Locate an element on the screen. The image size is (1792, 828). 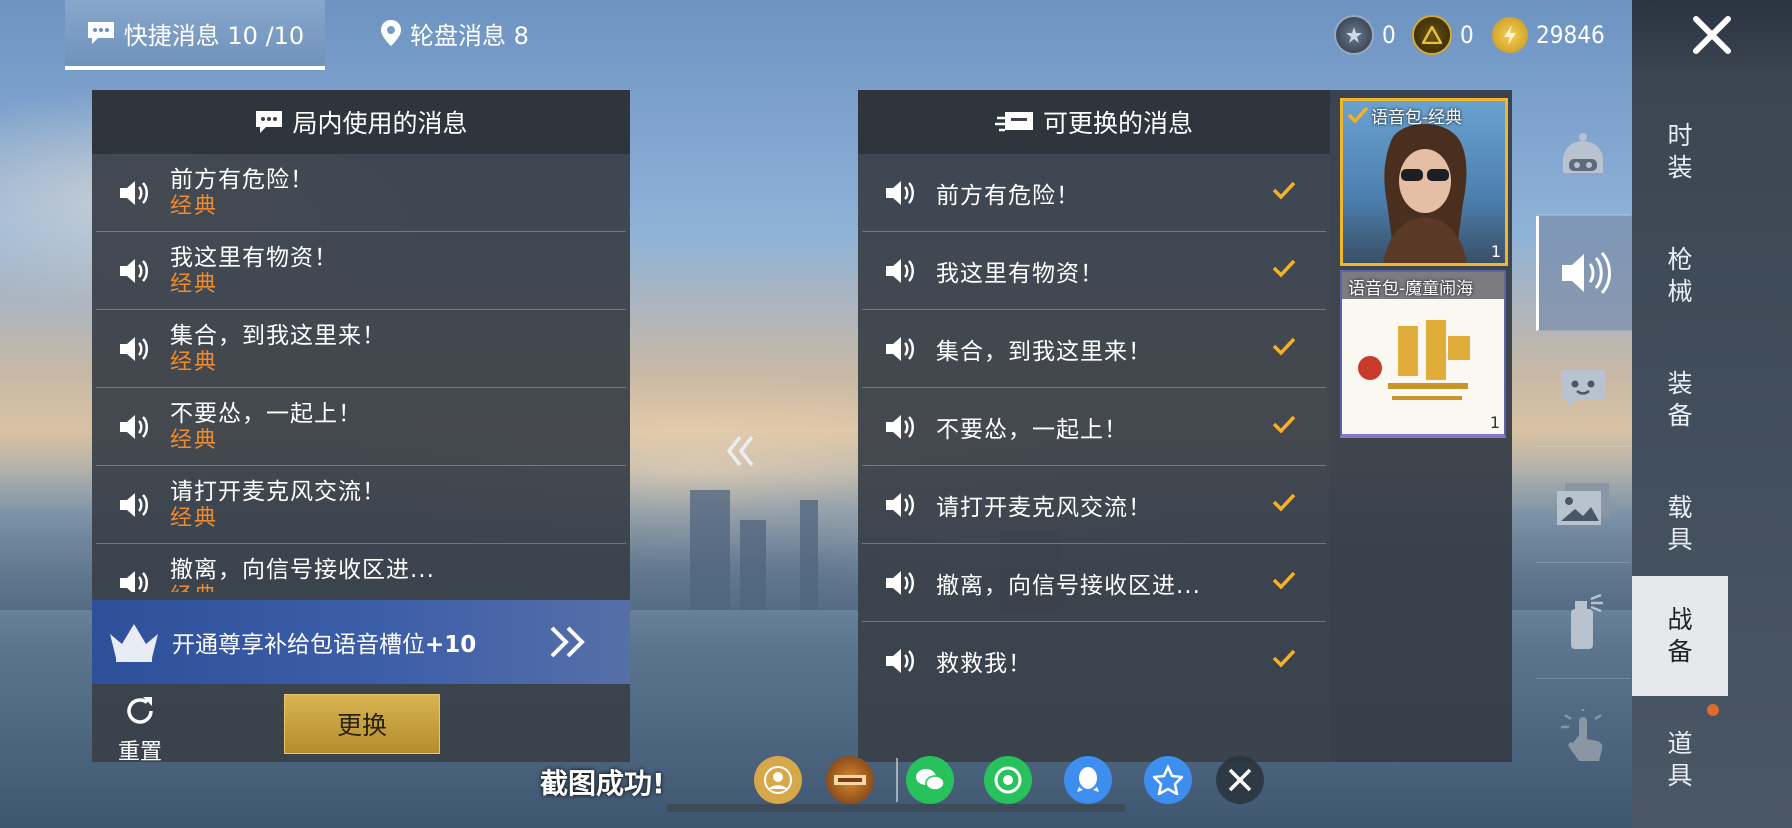
voice-pack-nezha: 语音包-魔童闹海 1 is located at coordinates (1423, 354).